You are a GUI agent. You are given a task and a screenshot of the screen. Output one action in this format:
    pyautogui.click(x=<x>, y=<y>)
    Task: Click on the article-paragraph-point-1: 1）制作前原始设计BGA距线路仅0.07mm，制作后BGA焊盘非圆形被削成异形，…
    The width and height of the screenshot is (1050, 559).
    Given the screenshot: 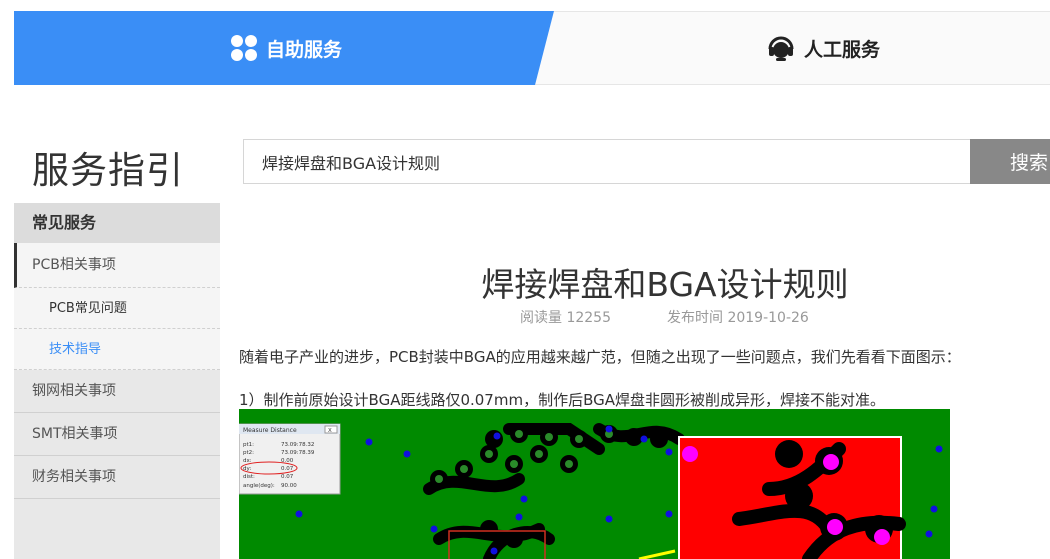 What is the action you would take?
    pyautogui.click(x=562, y=400)
    